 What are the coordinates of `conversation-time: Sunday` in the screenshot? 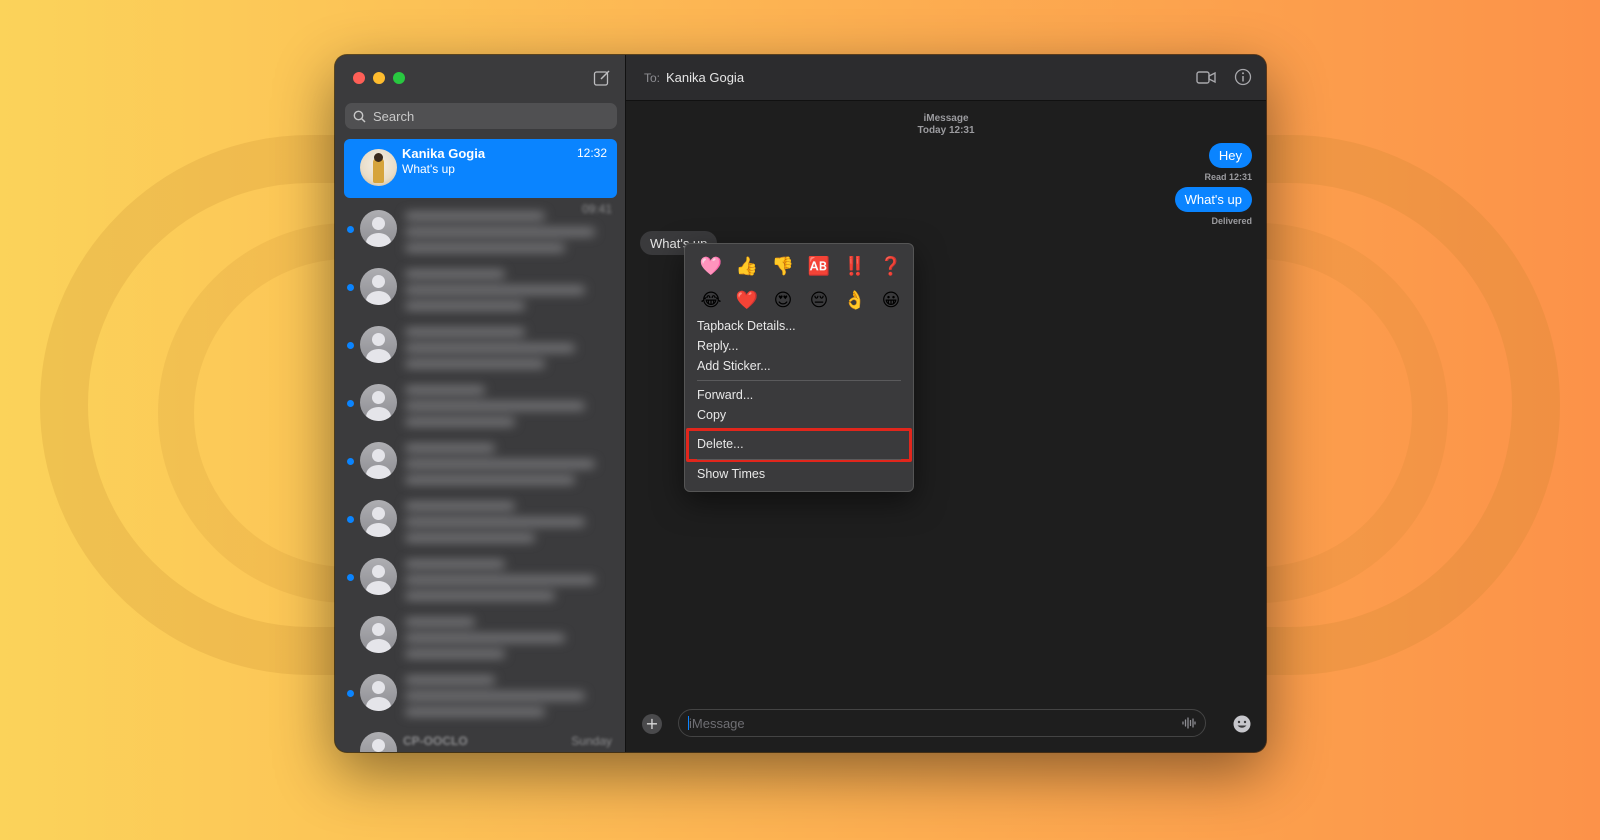 It's located at (591, 741).